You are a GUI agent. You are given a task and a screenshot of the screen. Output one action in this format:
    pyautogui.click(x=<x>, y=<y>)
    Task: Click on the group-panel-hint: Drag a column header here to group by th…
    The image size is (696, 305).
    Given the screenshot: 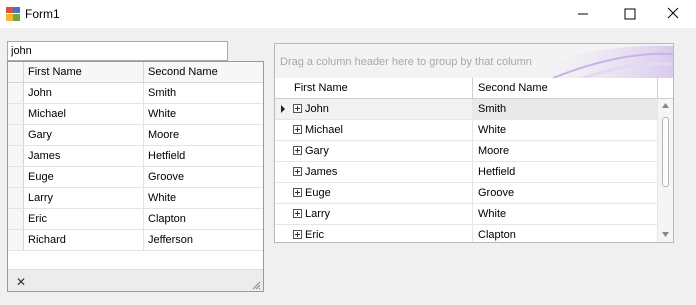 What is the action you would take?
    pyautogui.click(x=406, y=62)
    